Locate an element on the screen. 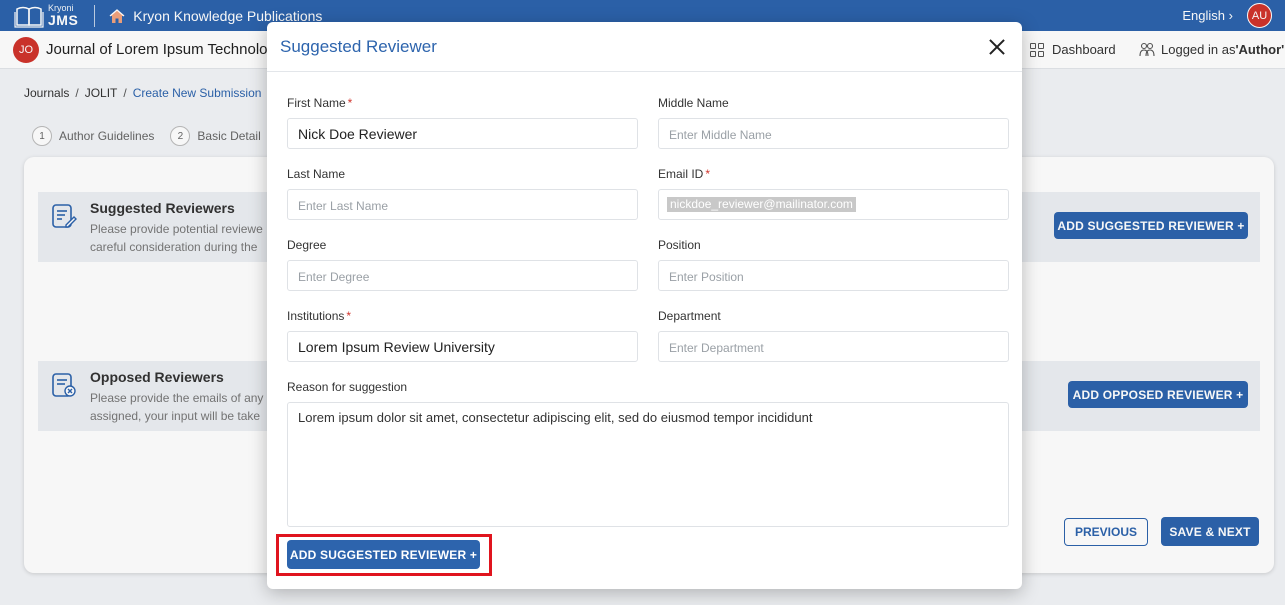 The width and height of the screenshot is (1285, 605). modal-title: Suggested Reviewer is located at coordinates (358, 46).